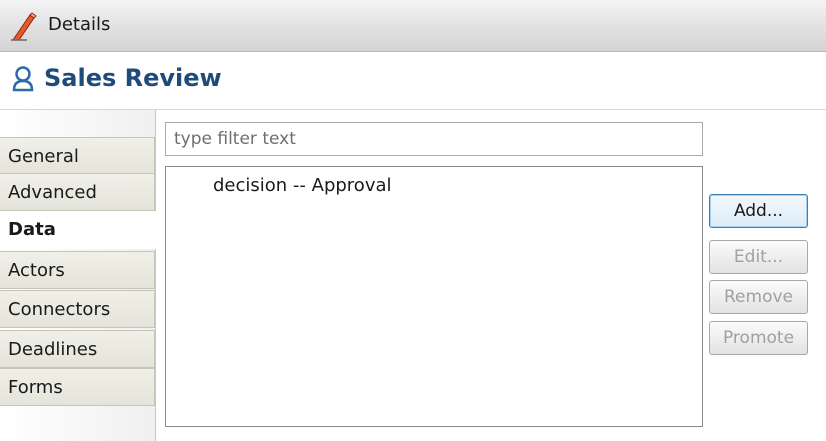 This screenshot has height=441, width=826. Describe the element at coordinates (758, 338) in the screenshot. I see `promote-button: Promote` at that location.